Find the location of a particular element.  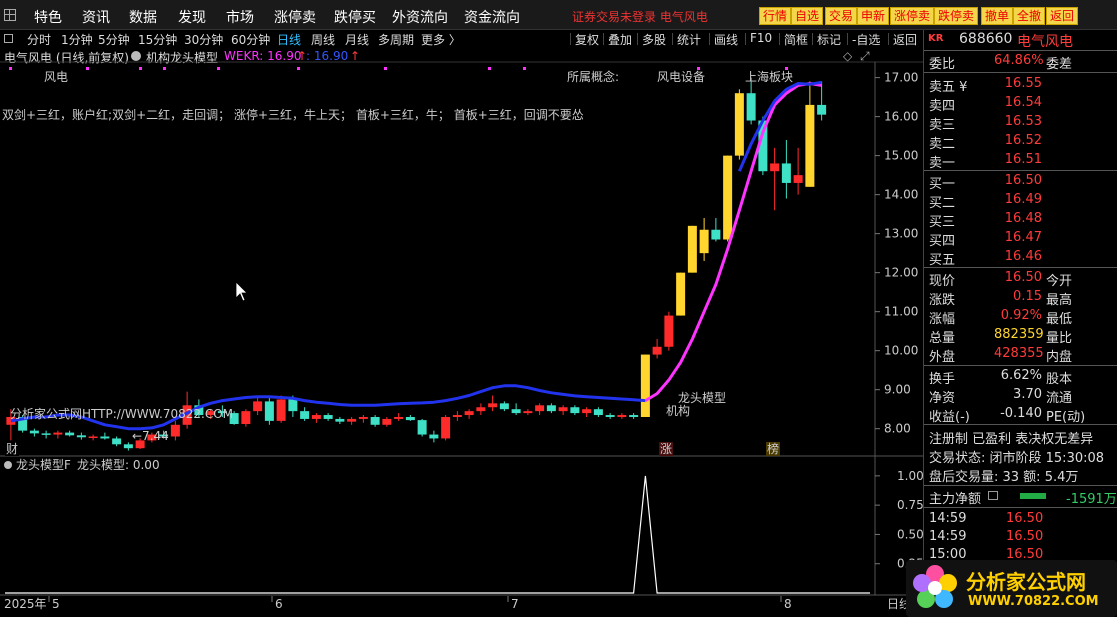

quote-label: 现价 is located at coordinates (942, 281).